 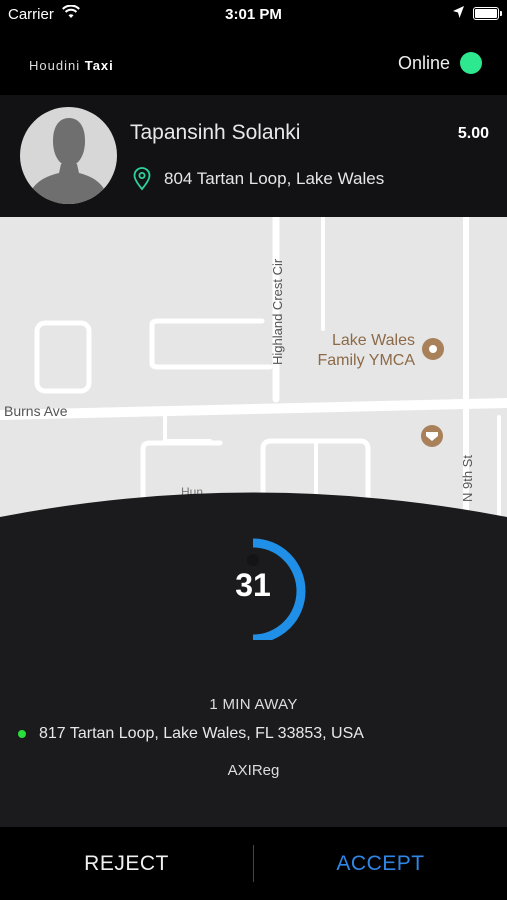 What do you see at coordinates (432, 436) in the screenshot?
I see `poi-marker-icon` at bounding box center [432, 436].